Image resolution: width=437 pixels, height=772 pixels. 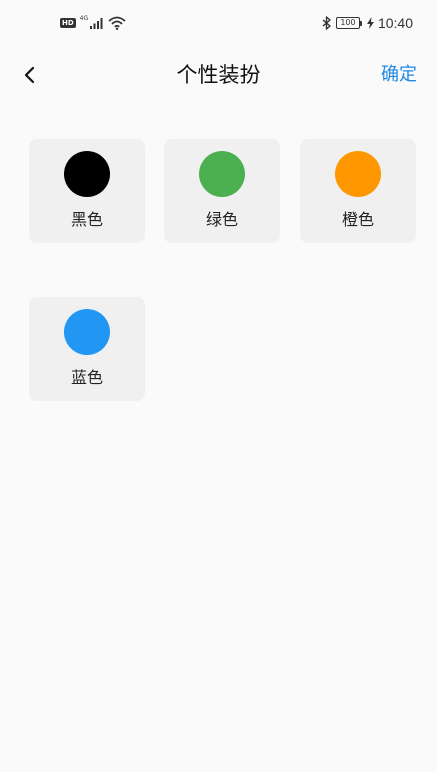 I want to click on status-right: 100 10:40, so click(x=367, y=23).